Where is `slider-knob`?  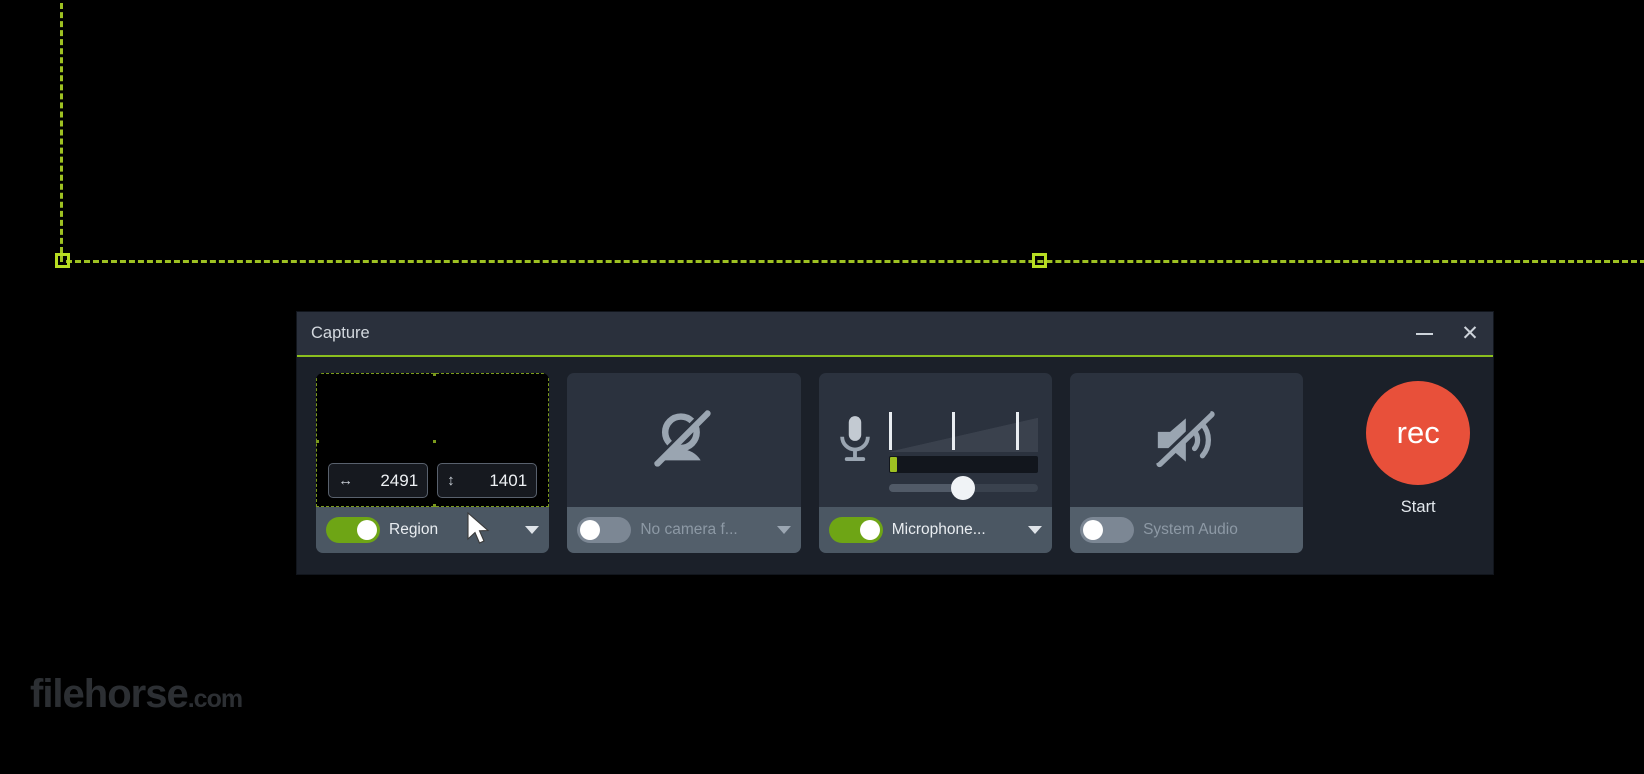 slider-knob is located at coordinates (963, 488).